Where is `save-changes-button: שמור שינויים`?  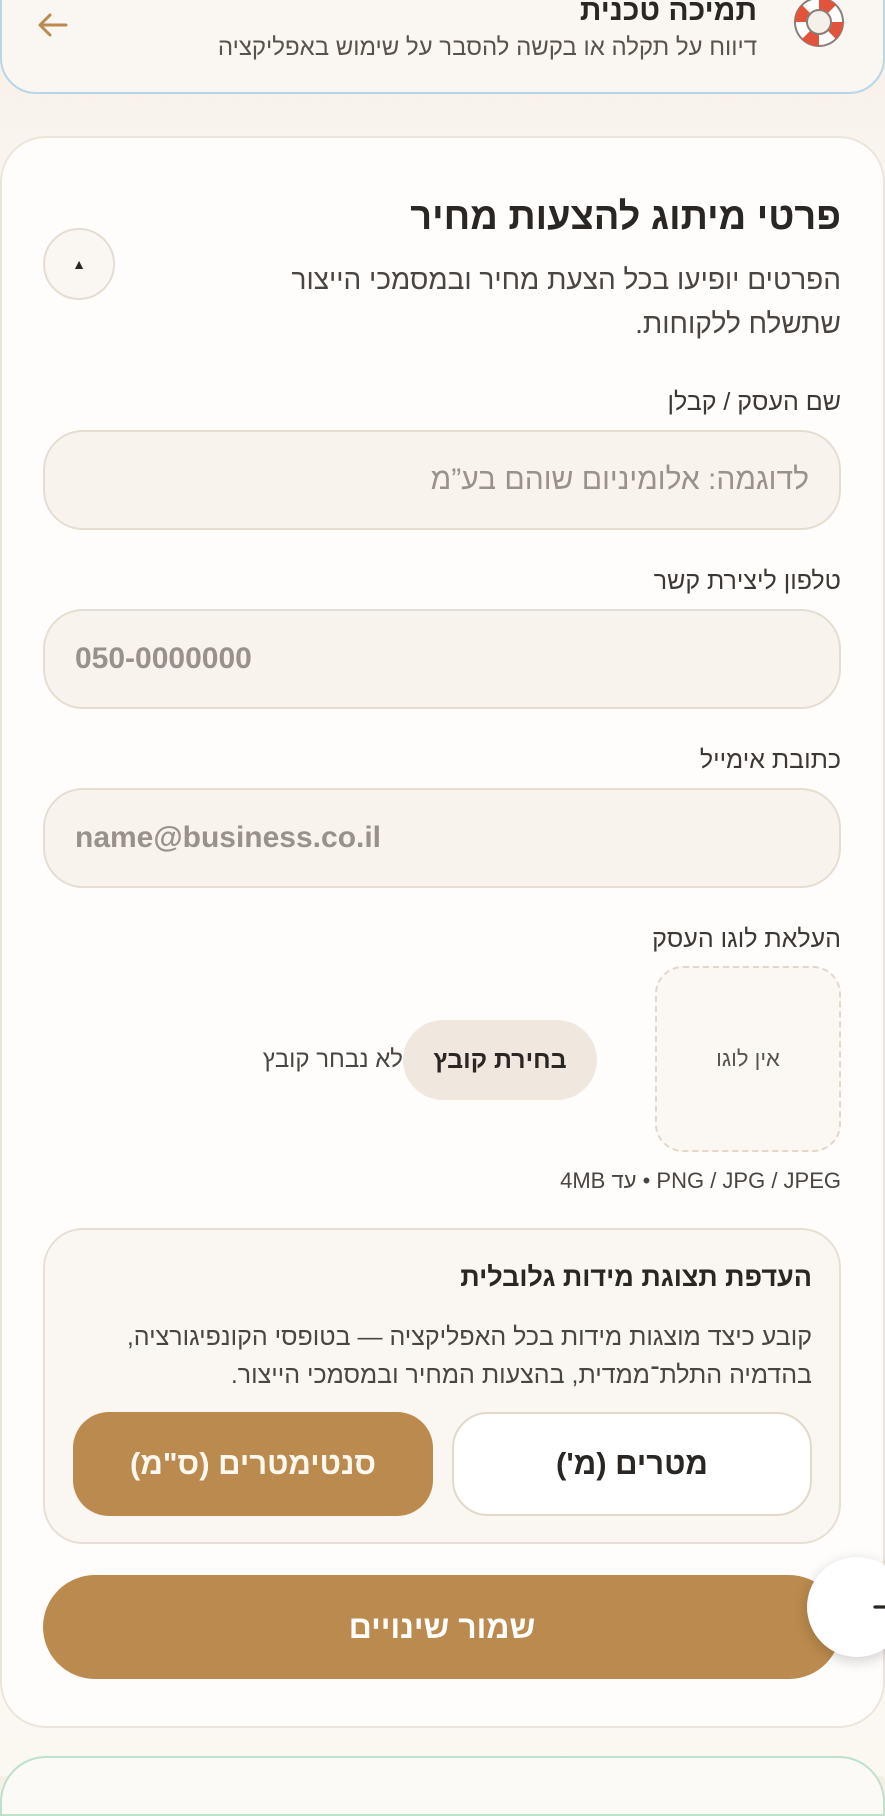
save-changes-button: שמור שינויים is located at coordinates (442, 1627).